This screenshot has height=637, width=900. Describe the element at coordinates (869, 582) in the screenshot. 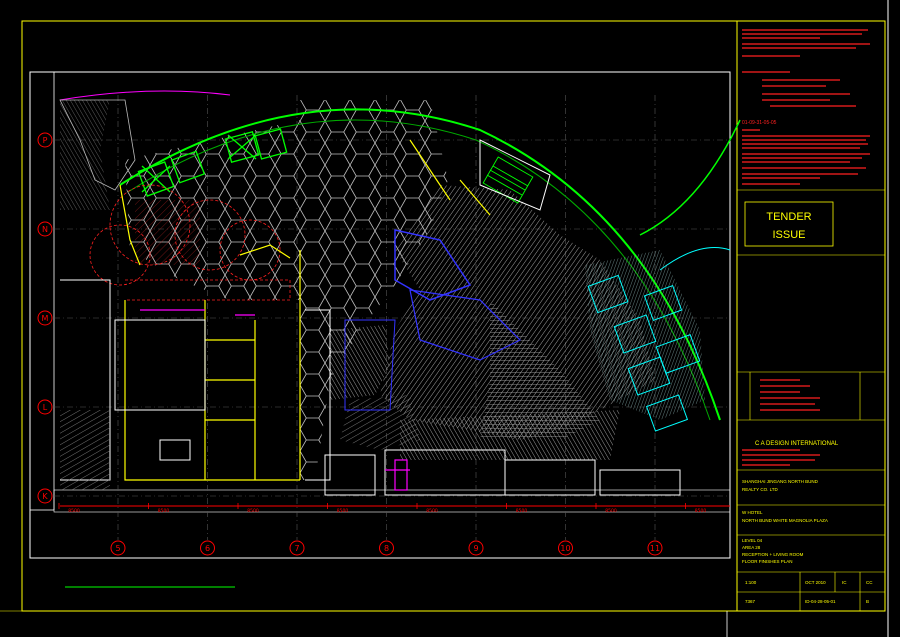

I see `checked-by: CC` at that location.